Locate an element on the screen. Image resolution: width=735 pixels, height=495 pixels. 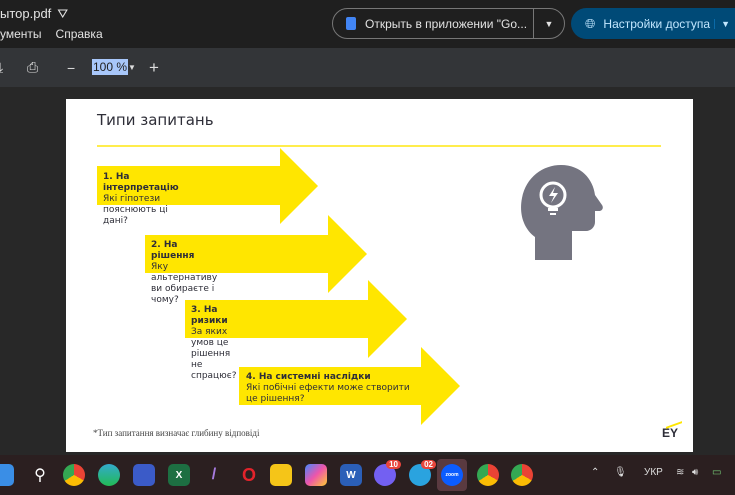
save-app-icon is located at coordinates (144, 475).